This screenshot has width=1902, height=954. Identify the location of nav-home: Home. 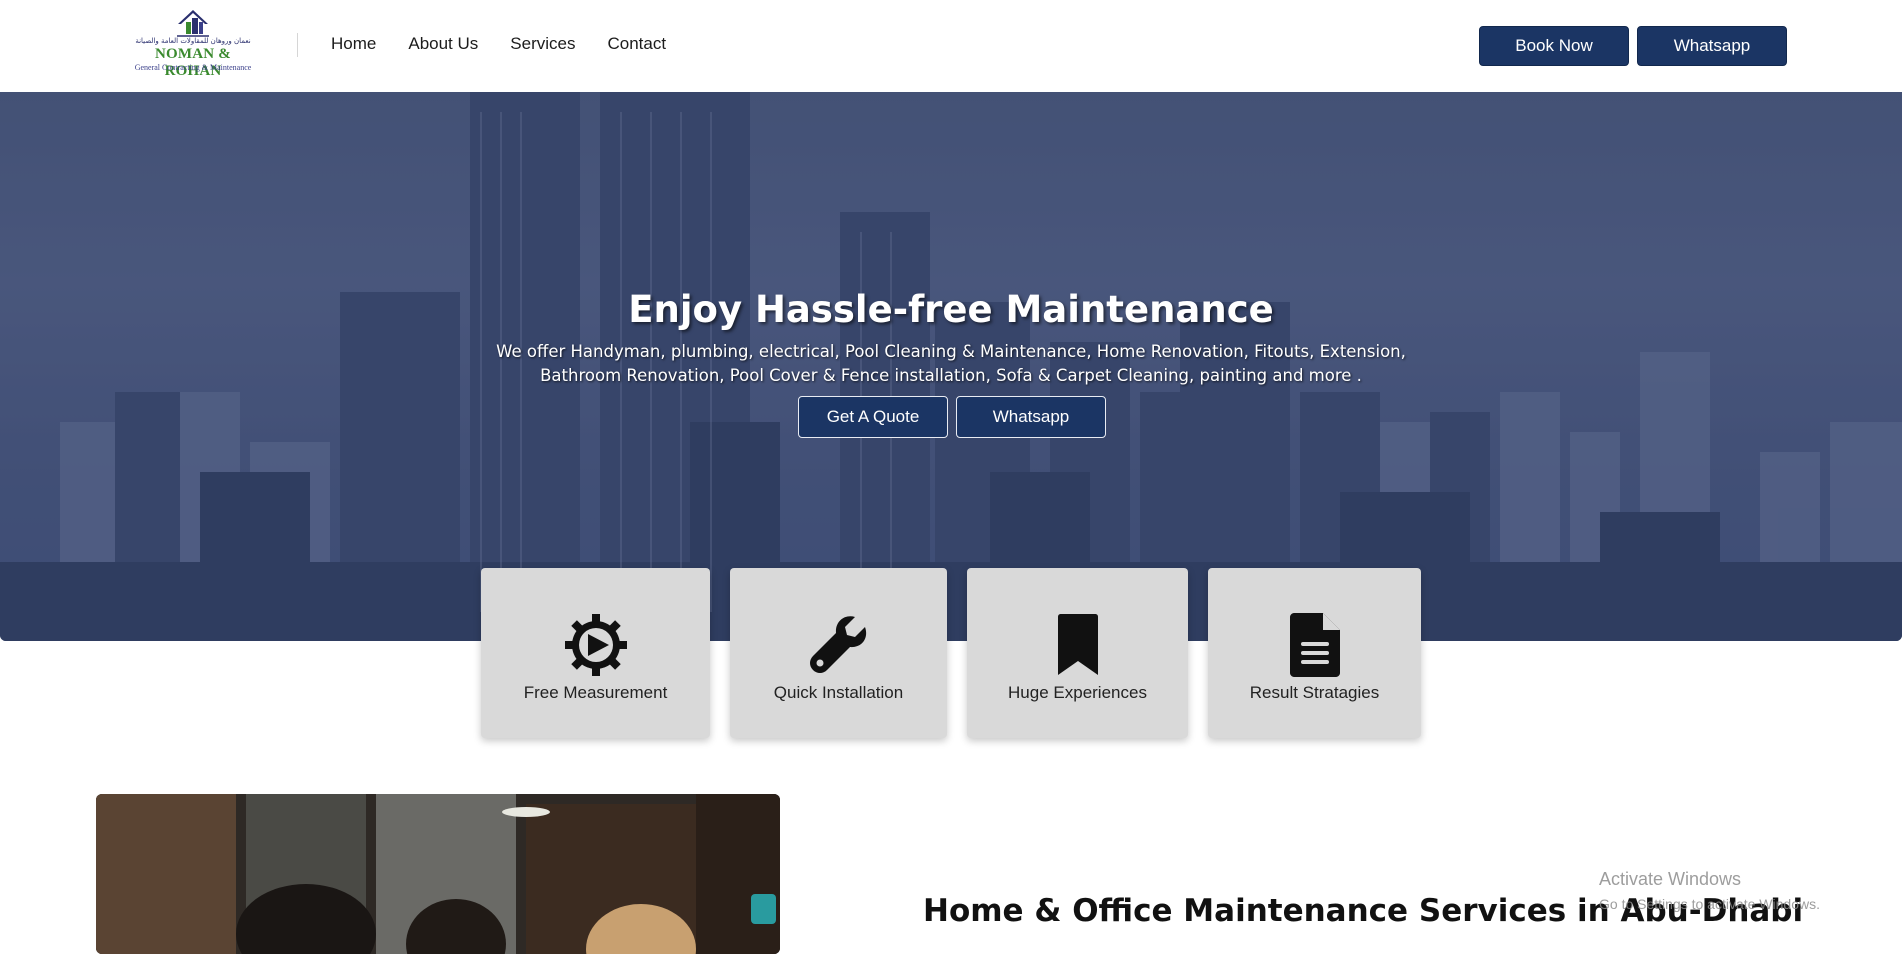
(353, 44).